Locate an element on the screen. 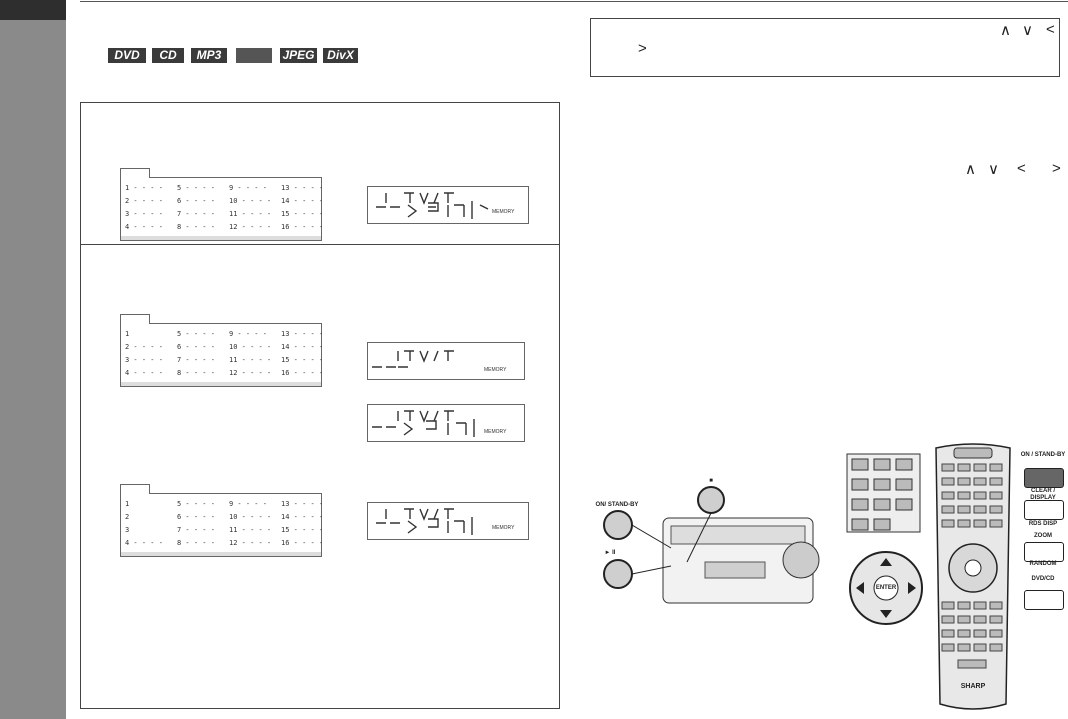 The height and width of the screenshot is (719, 1068). section-sidebar is located at coordinates (33, 359).